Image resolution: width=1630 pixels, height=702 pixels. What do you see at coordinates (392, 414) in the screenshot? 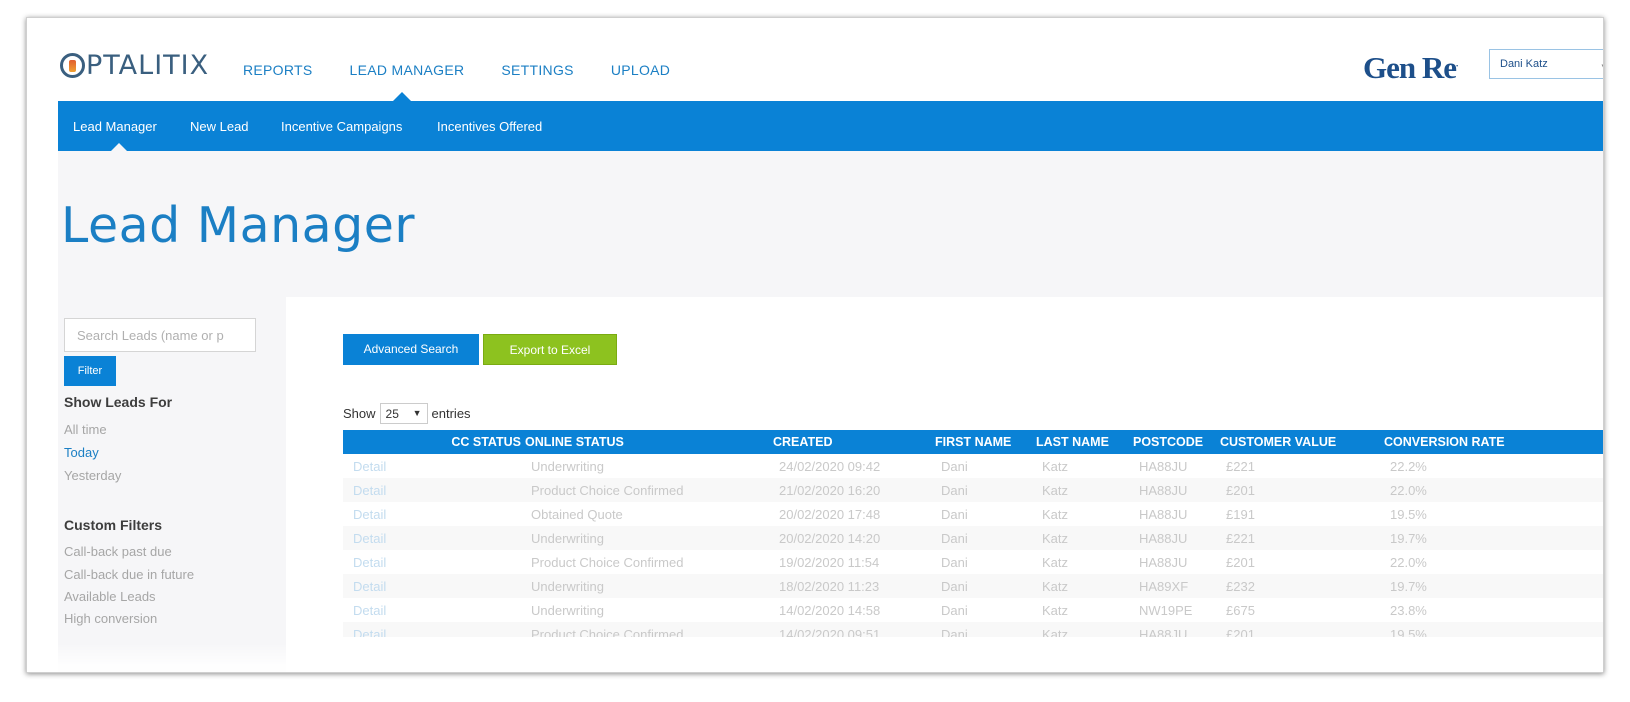
I see `entries-value: 25` at bounding box center [392, 414].